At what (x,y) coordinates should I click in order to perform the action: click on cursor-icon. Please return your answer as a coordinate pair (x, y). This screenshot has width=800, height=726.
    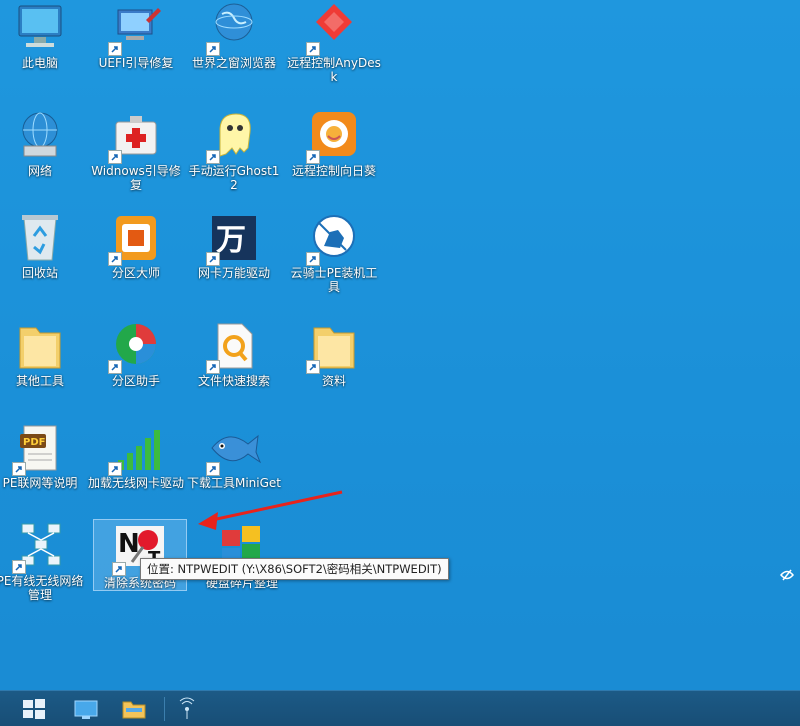
    Looking at the image, I should click on (787, 575).